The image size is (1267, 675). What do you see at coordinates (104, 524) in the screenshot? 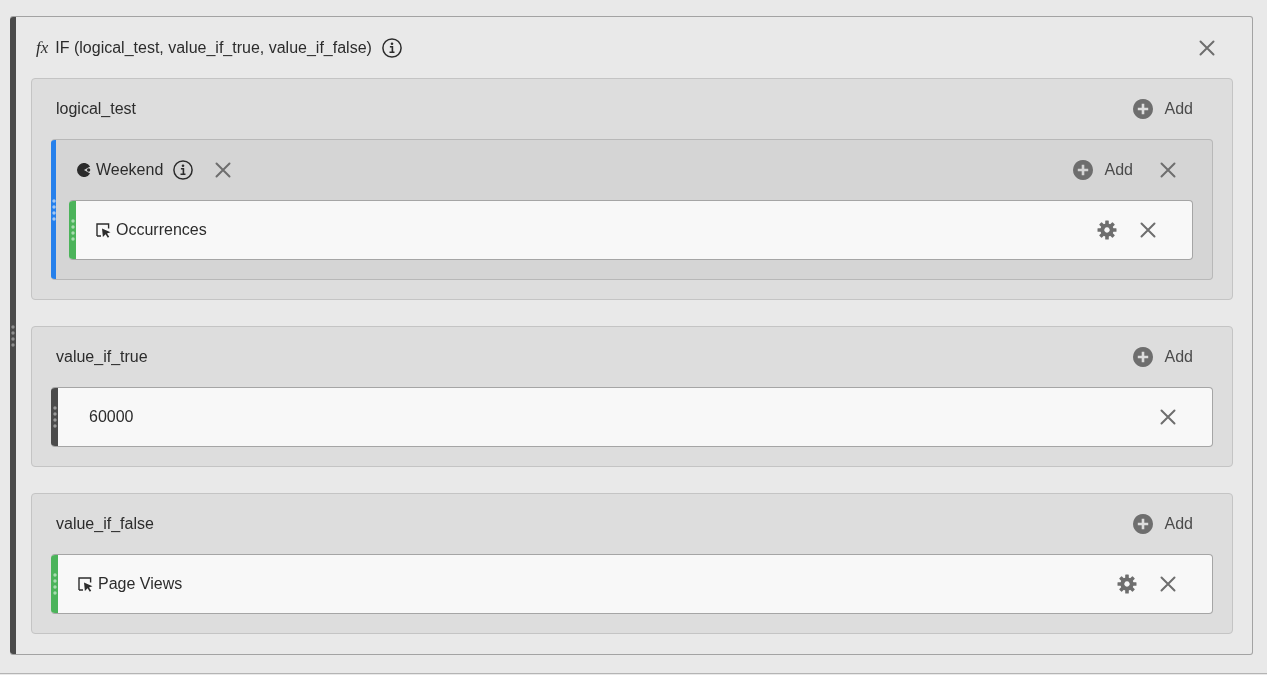
I see `argument-label: value_if_false` at bounding box center [104, 524].